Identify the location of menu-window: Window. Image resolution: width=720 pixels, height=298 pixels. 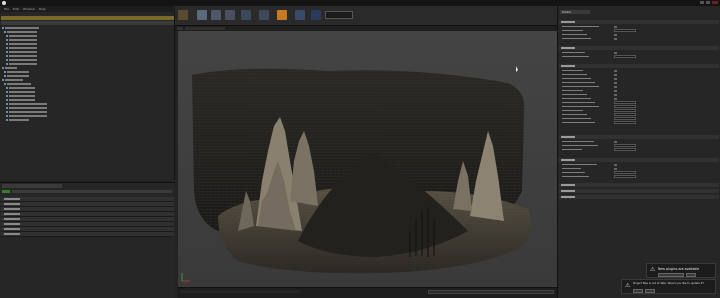
(29, 9).